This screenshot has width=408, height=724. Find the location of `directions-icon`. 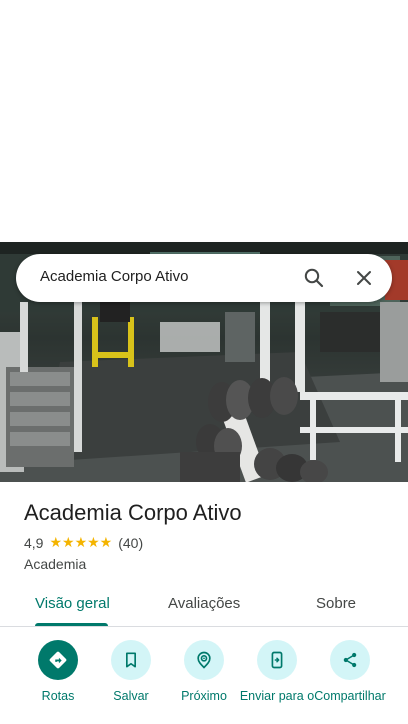

directions-icon is located at coordinates (58, 660).